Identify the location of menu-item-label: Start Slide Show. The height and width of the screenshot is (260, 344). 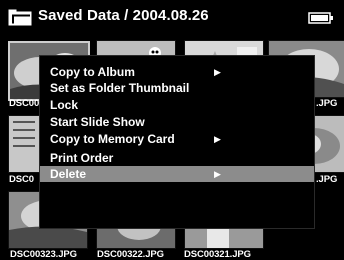
(97, 122).